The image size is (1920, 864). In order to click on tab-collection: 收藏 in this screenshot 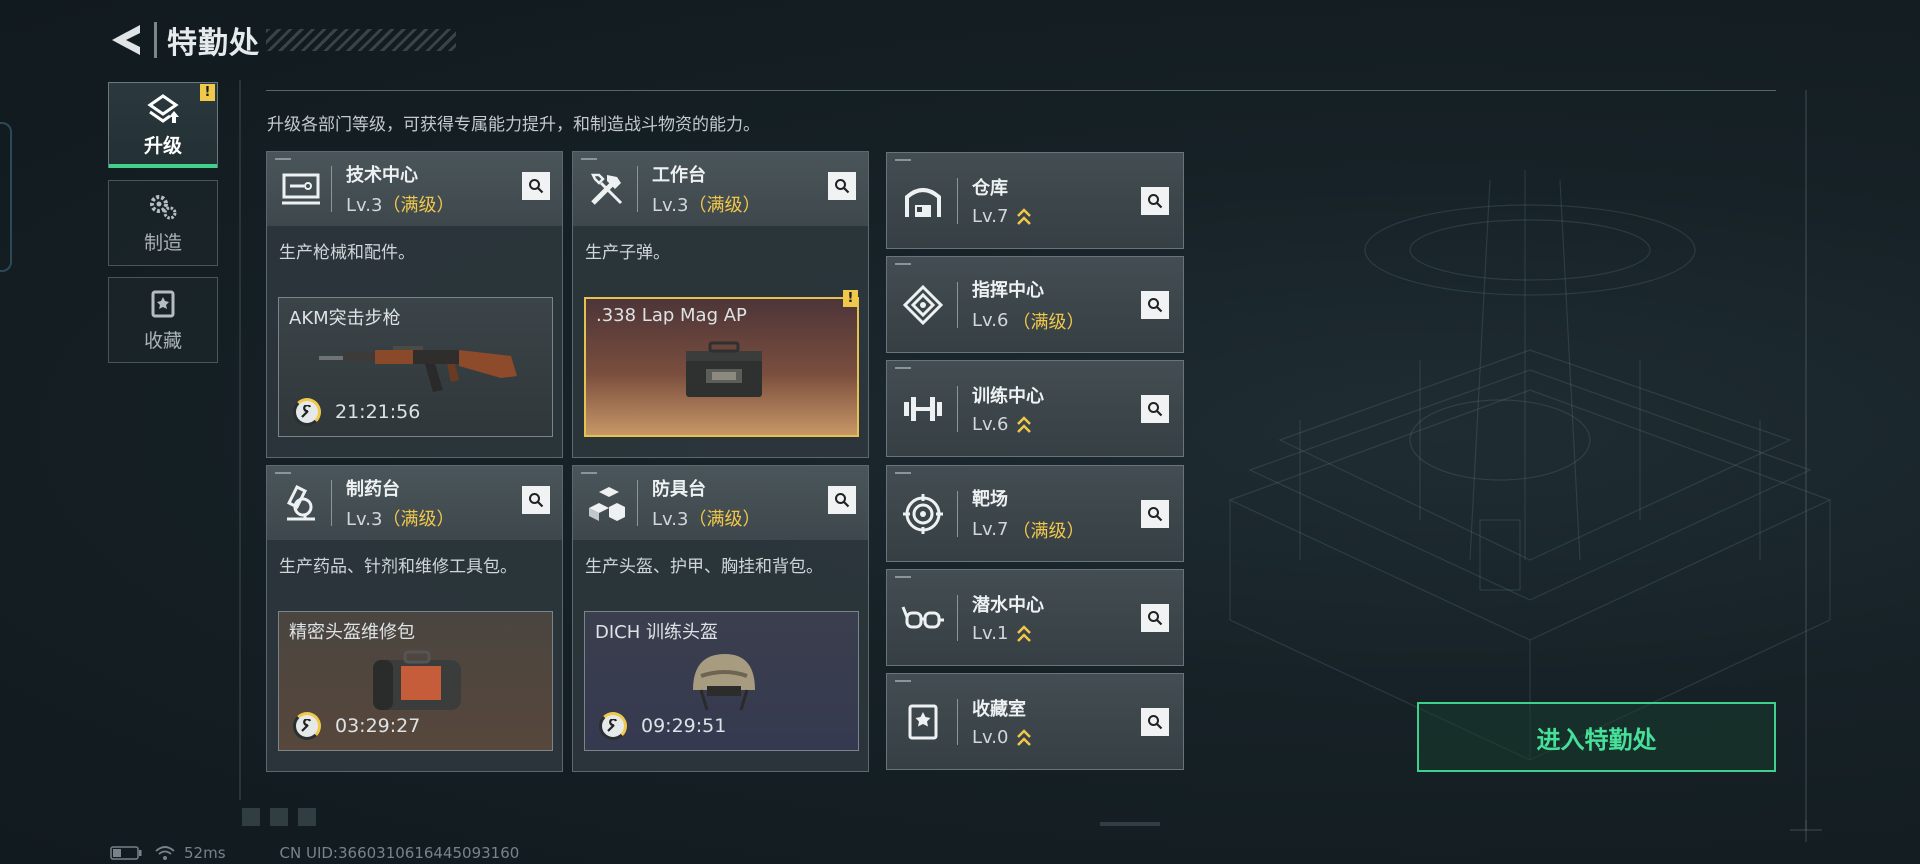, I will do `click(163, 320)`.